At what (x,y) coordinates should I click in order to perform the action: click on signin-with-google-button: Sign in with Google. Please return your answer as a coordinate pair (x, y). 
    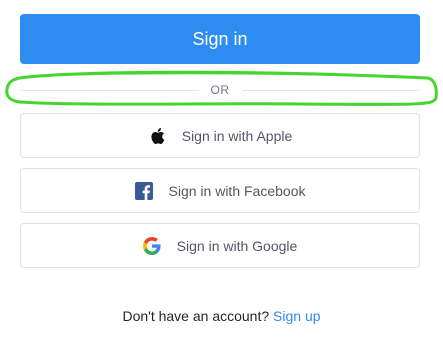
    Looking at the image, I should click on (220, 245).